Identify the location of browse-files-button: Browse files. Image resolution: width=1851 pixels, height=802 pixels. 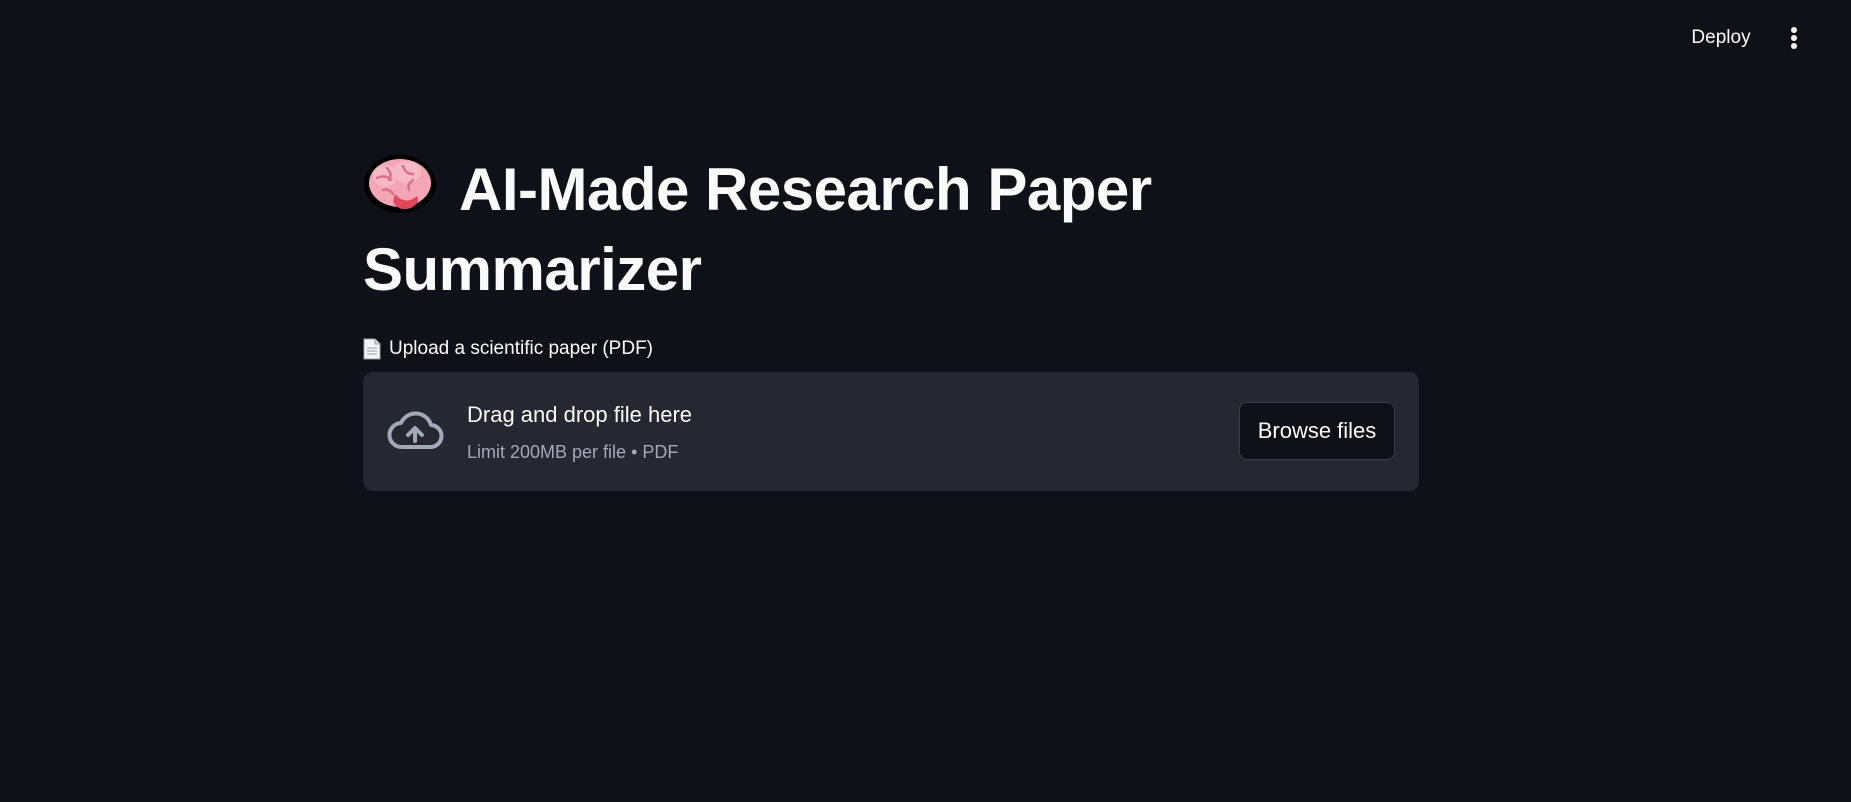
(1317, 431).